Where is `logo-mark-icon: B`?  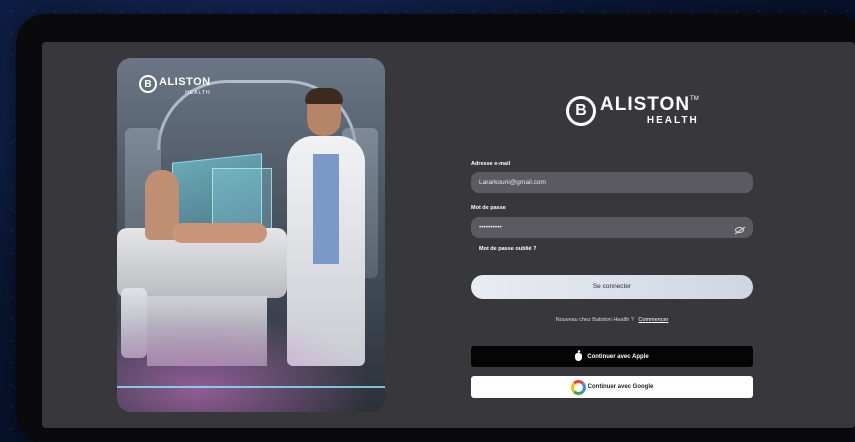 logo-mark-icon: B is located at coordinates (148, 84).